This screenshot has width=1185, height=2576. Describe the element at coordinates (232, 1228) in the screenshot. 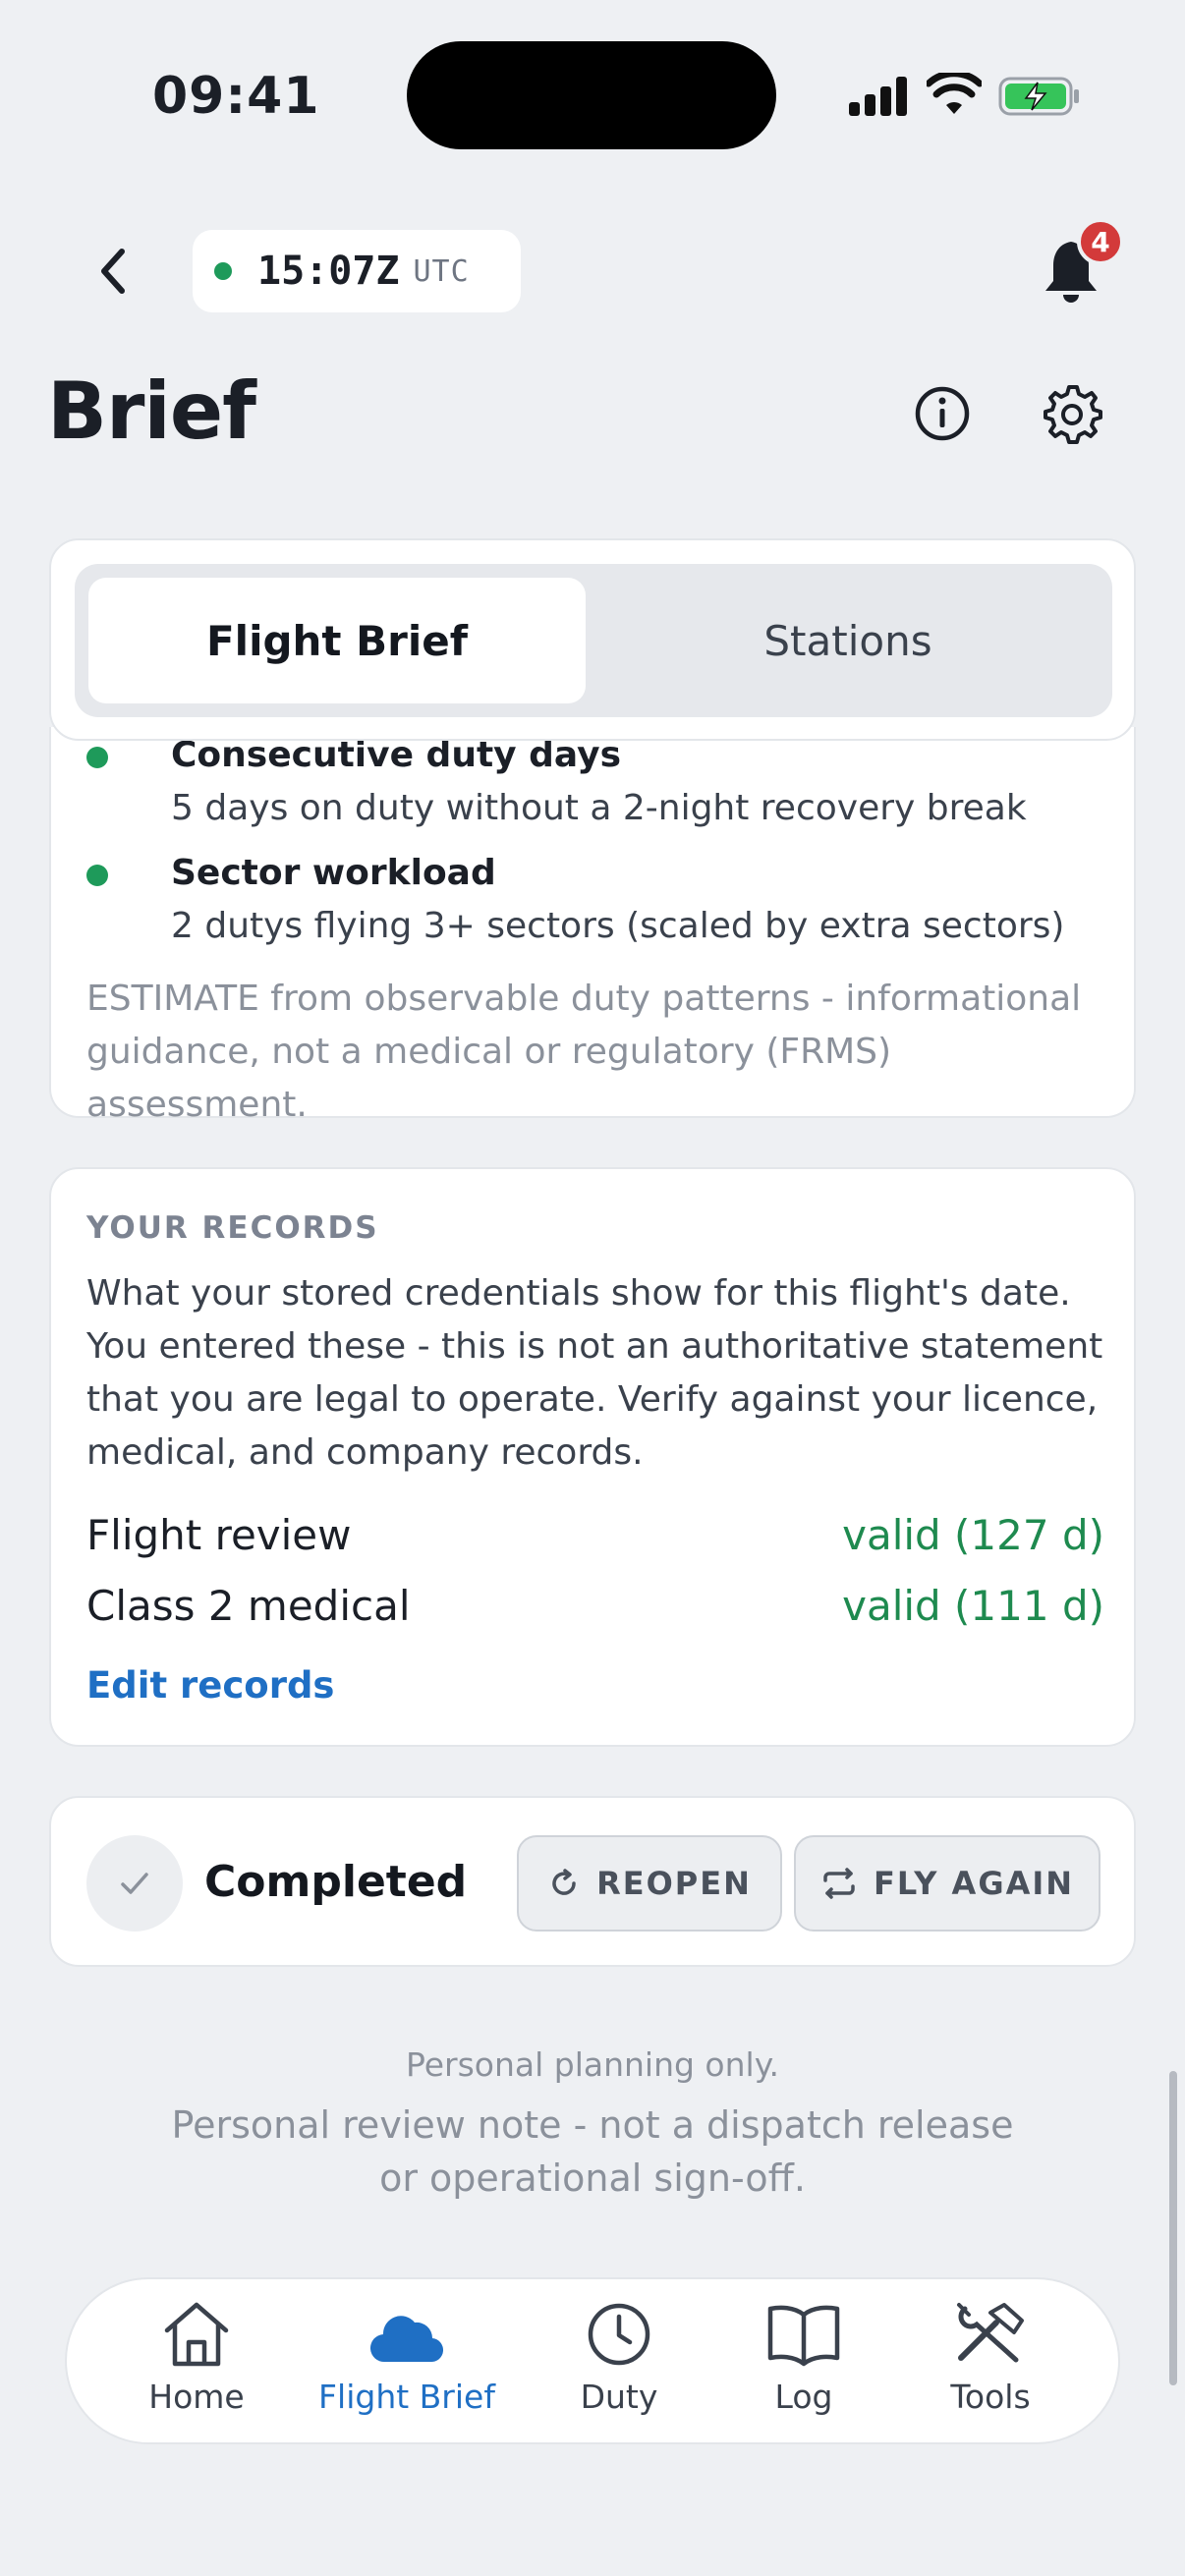

I see `records-heading: YOUR RECORDS` at that location.